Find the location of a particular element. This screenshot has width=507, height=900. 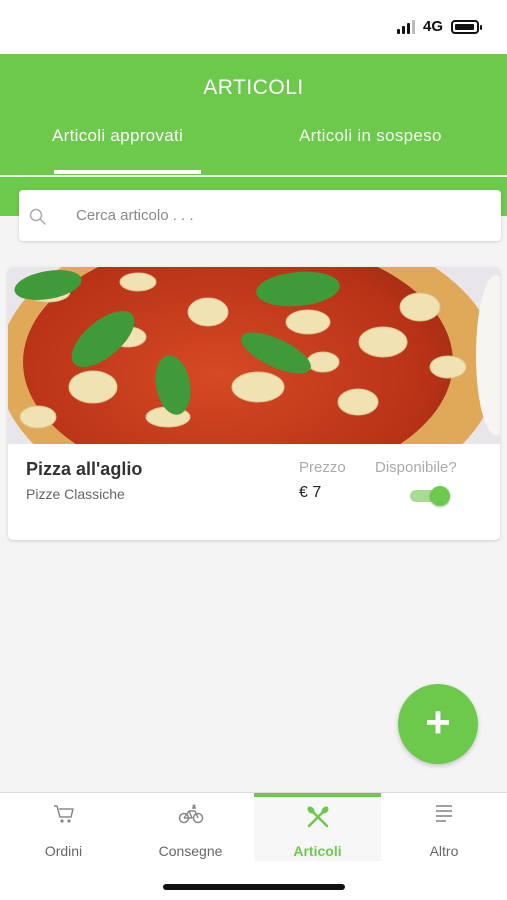

availability-toggle is located at coordinates (431, 496).